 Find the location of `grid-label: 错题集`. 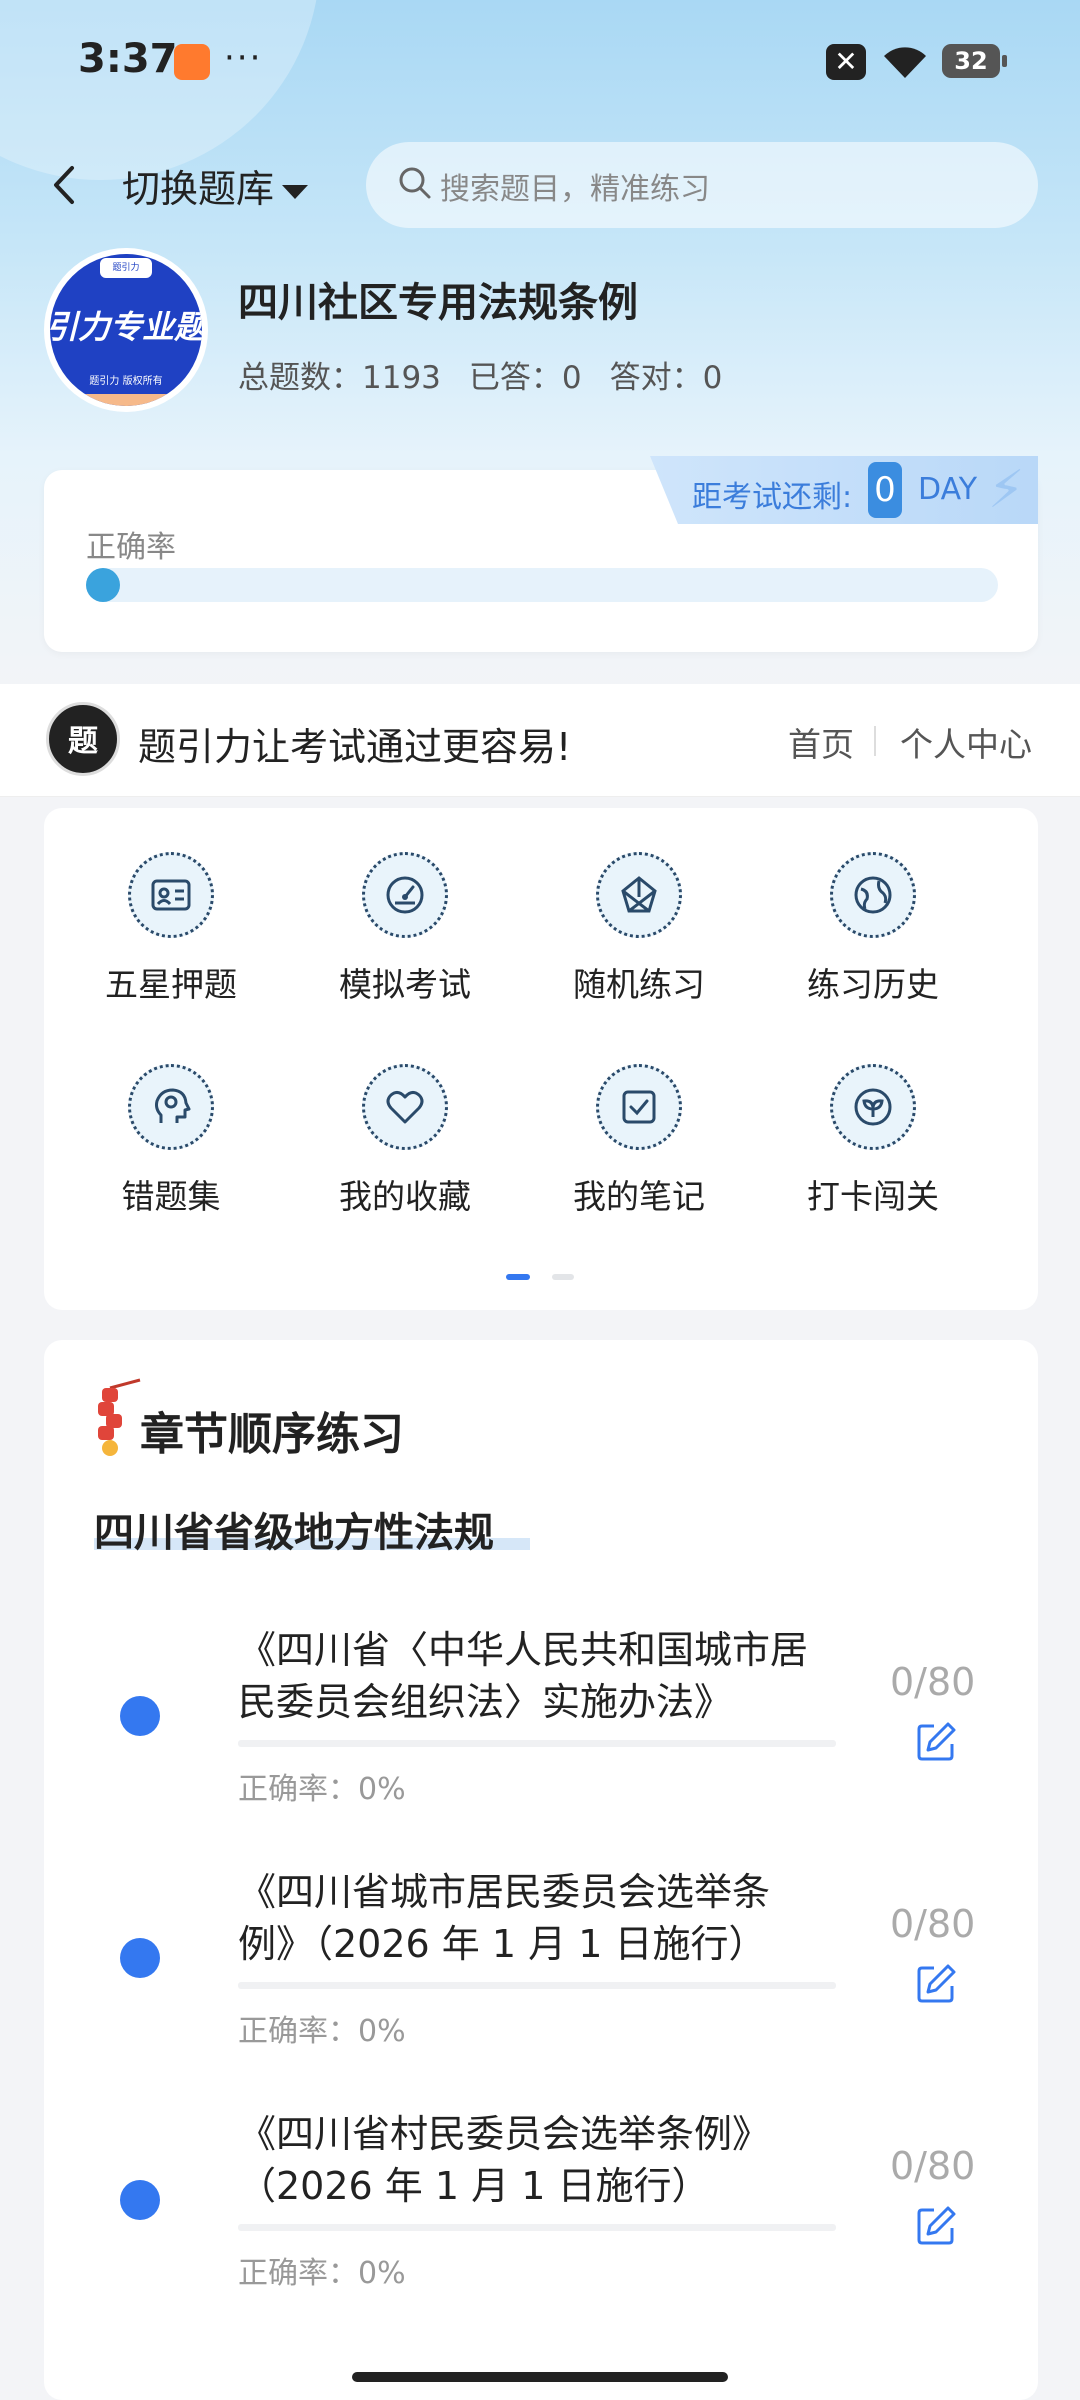

grid-label: 错题集 is located at coordinates (171, 1196).